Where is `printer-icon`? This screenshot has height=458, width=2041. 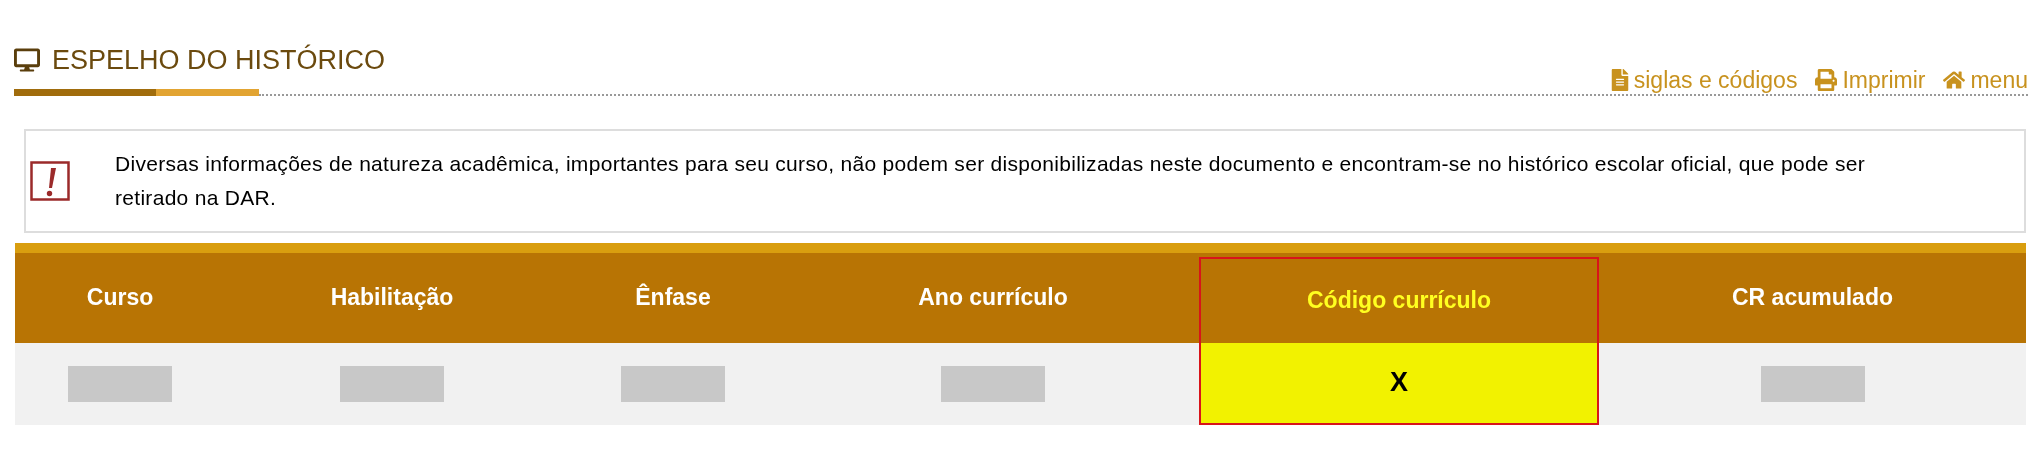
printer-icon is located at coordinates (1826, 80).